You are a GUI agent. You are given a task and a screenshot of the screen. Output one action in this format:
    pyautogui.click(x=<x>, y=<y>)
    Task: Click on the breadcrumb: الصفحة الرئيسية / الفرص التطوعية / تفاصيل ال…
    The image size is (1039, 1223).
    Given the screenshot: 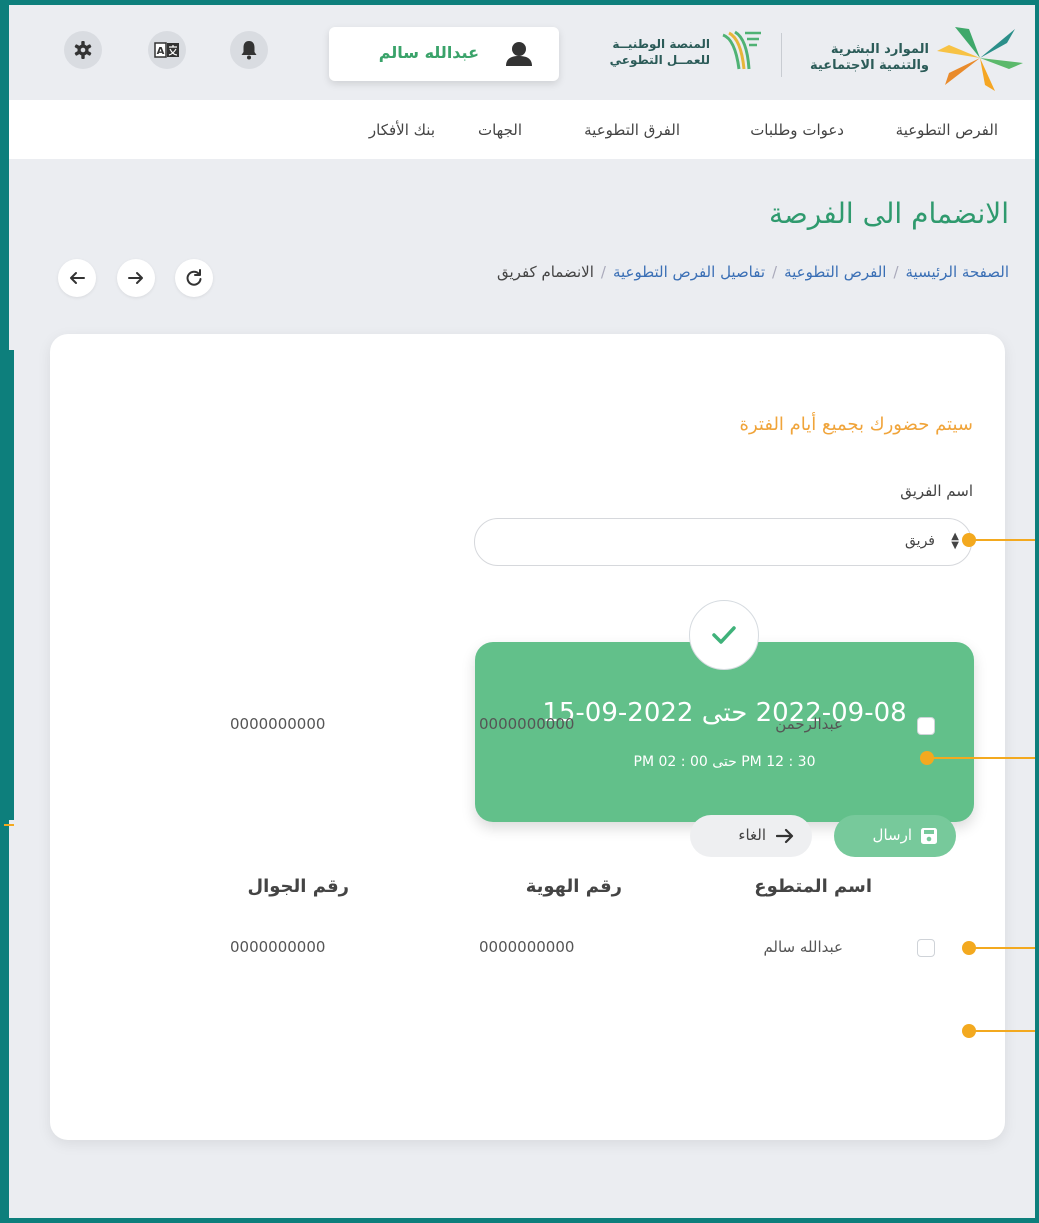 What is the action you would take?
    pyautogui.click(x=753, y=272)
    